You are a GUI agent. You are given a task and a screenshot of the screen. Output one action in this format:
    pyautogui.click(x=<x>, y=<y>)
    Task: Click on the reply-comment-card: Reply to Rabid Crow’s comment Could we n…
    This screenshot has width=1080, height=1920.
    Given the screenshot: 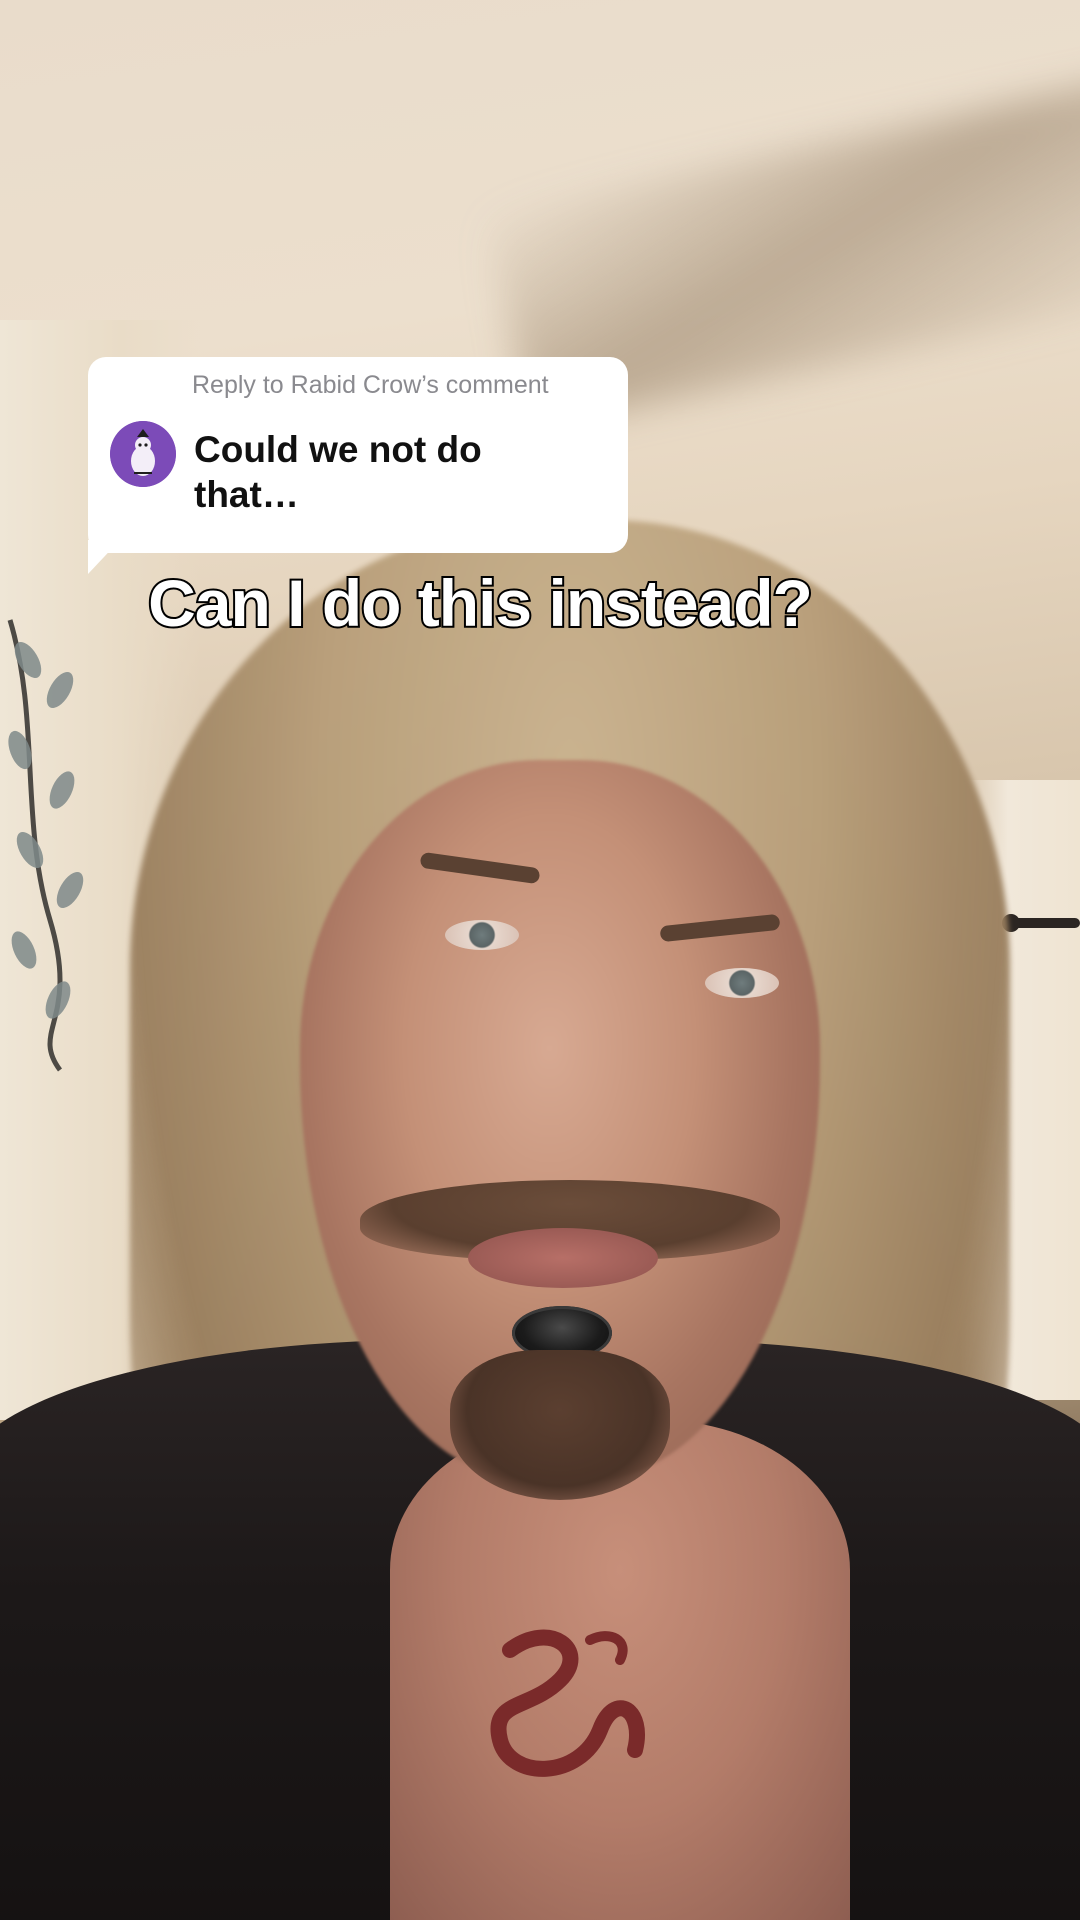 What is the action you would take?
    pyautogui.click(x=358, y=455)
    